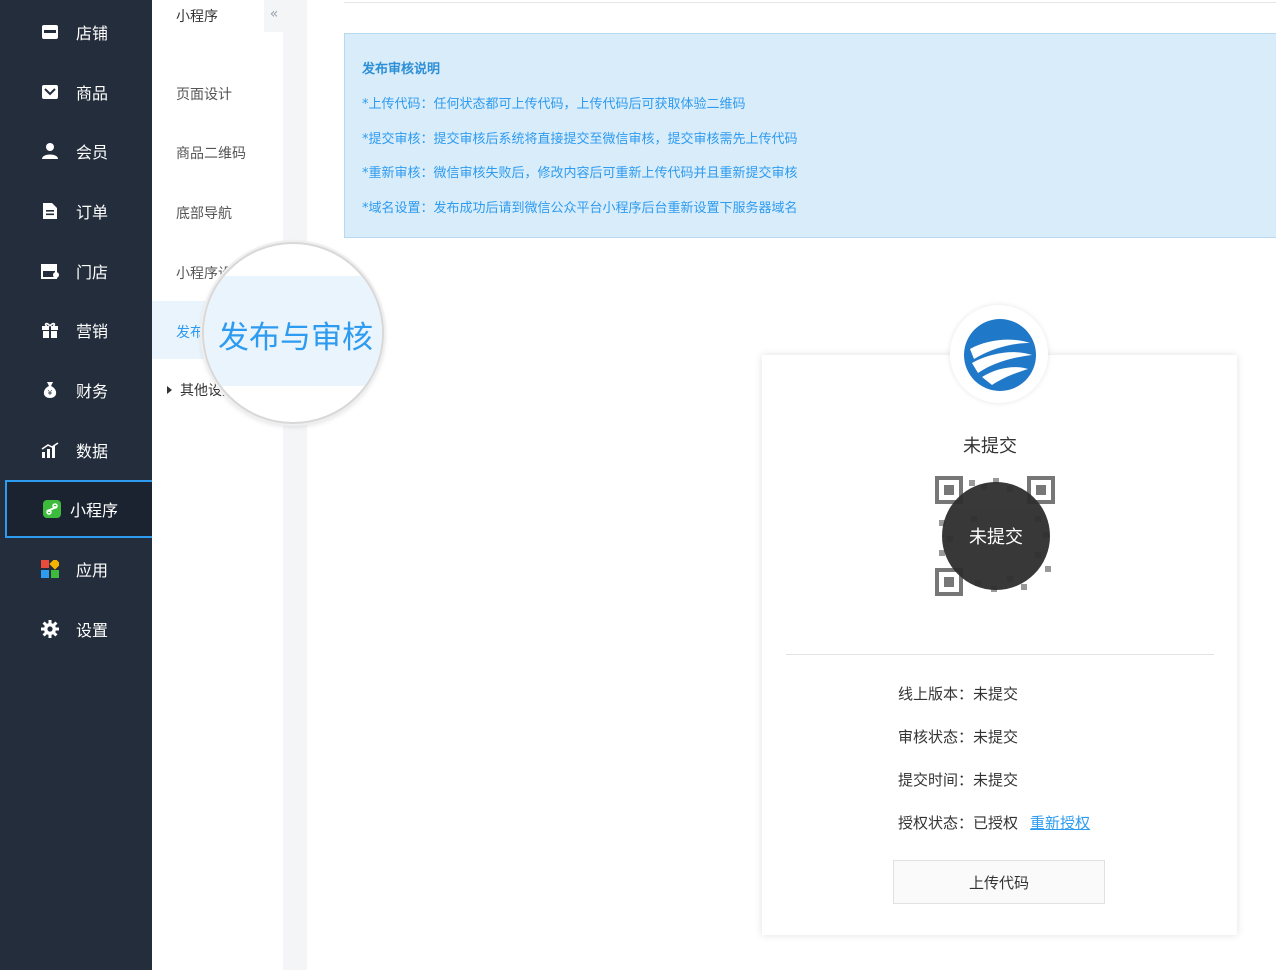  Describe the element at coordinates (50, 32) in the screenshot. I see `store-icon` at that location.